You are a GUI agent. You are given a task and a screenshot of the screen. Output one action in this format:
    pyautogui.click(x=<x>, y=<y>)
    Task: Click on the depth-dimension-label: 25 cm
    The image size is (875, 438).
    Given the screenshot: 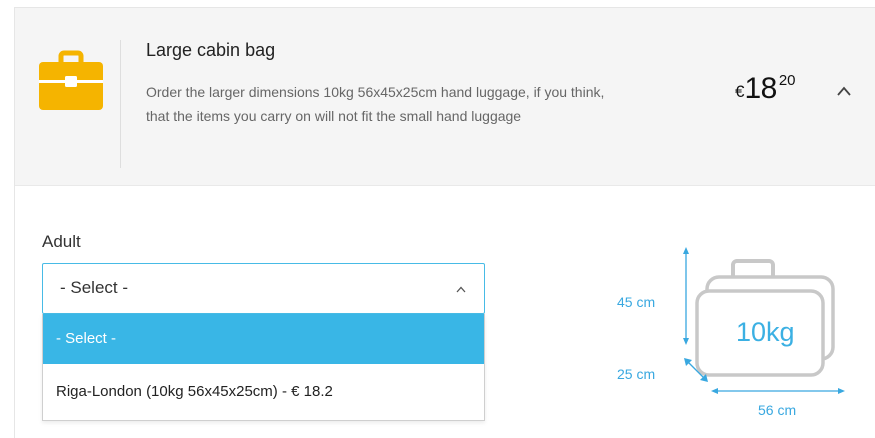 What is the action you would take?
    pyautogui.click(x=636, y=374)
    